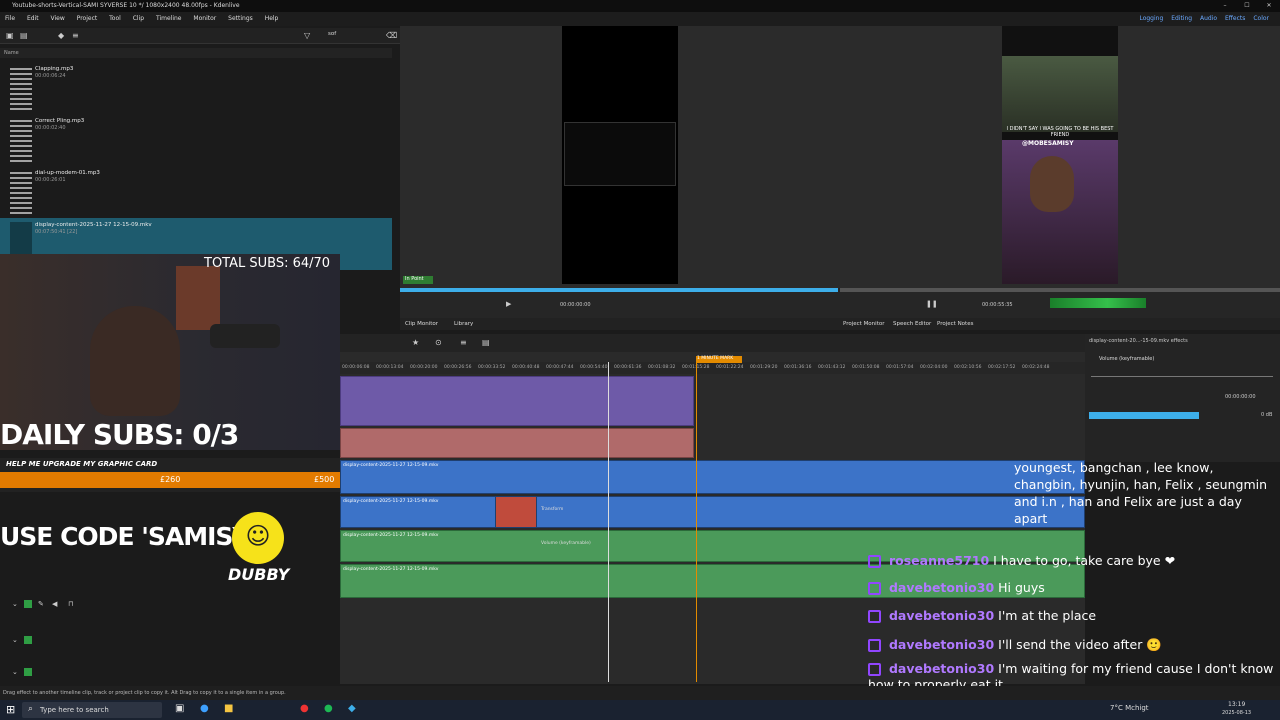  I want to click on menu-project: Project, so click(87, 19).